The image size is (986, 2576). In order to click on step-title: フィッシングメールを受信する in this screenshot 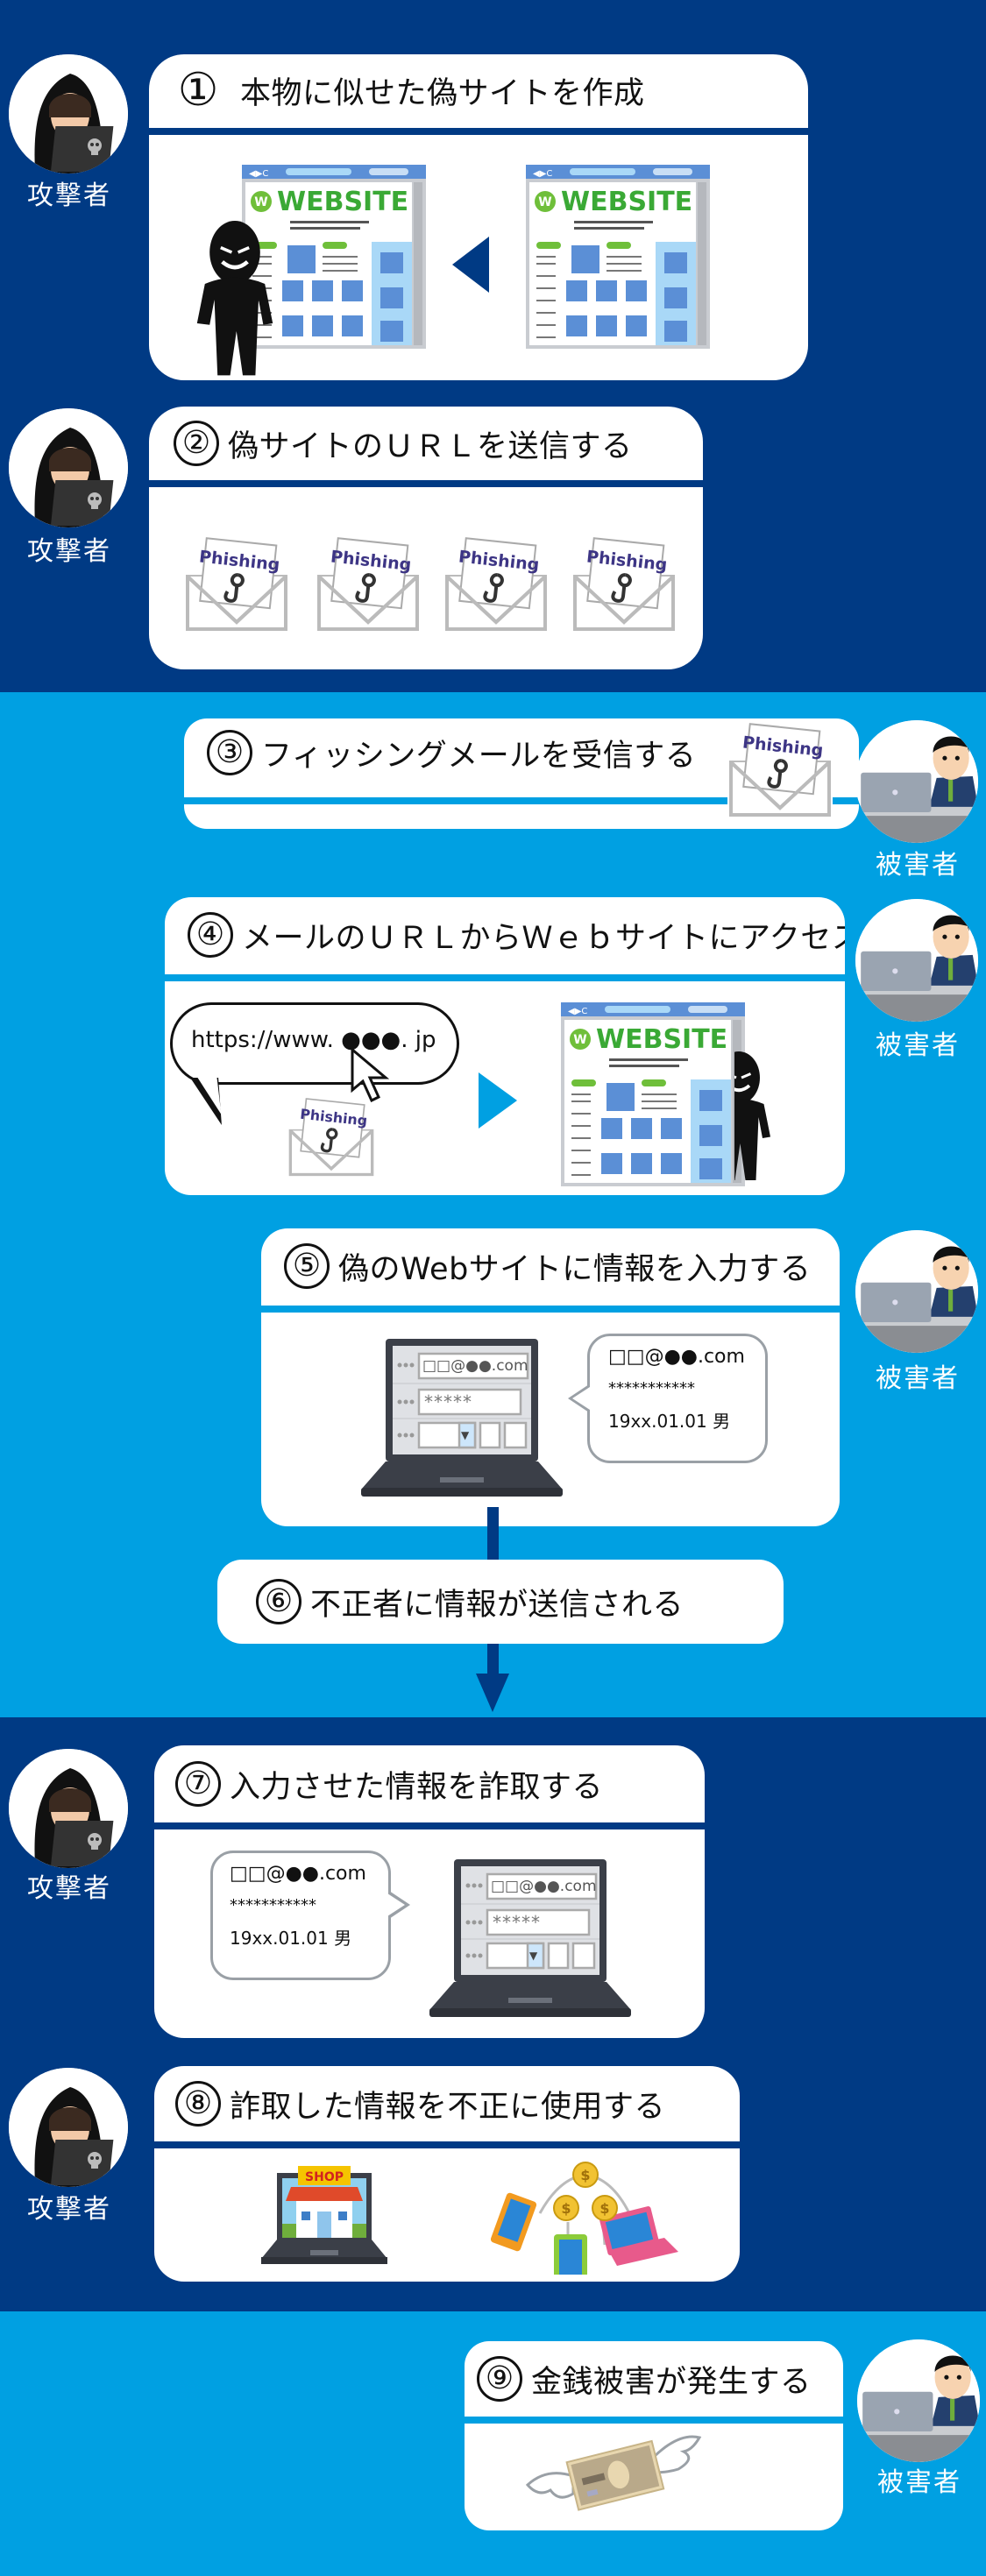, I will do `click(479, 756)`.